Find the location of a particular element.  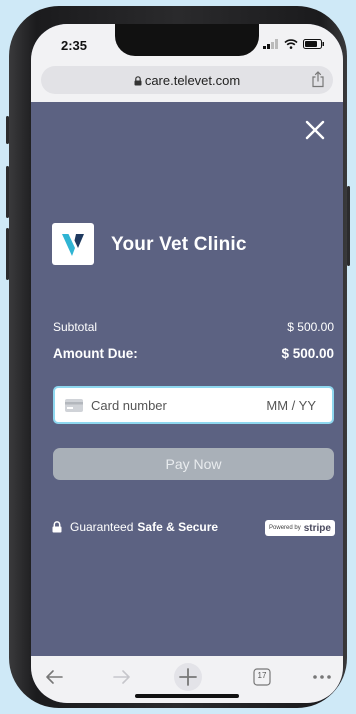

pay-now-button: Pay Now is located at coordinates (193, 464).